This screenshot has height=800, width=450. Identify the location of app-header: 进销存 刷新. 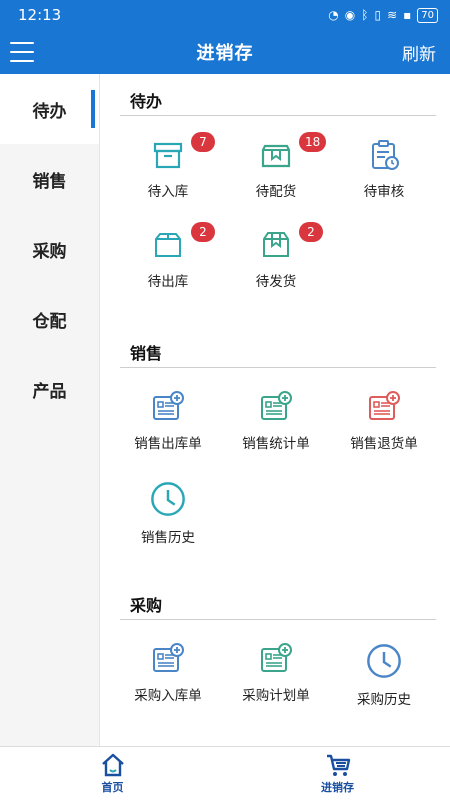
(225, 52).